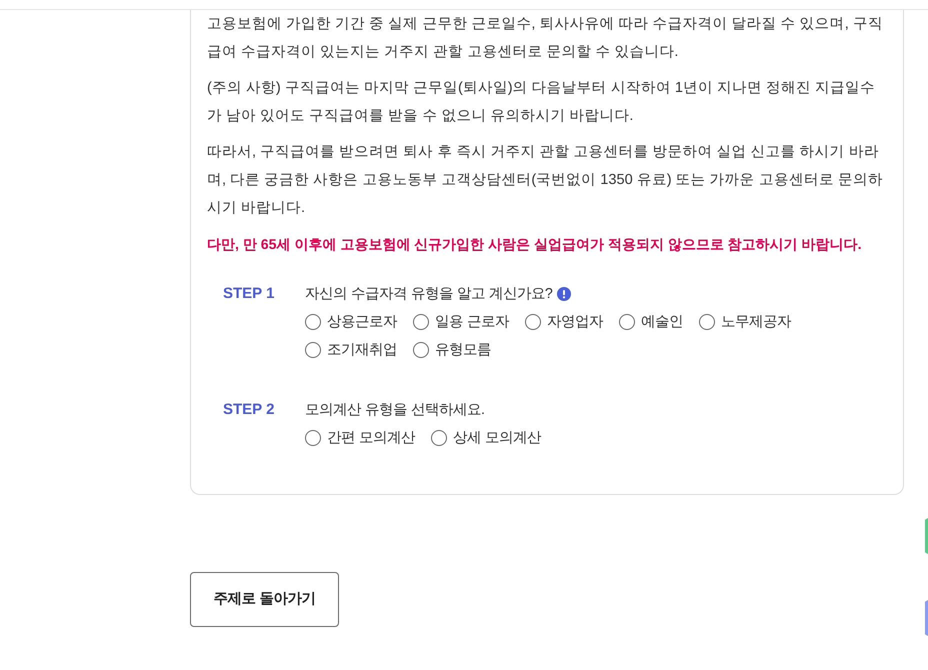  I want to click on radio-label: 예술인, so click(661, 322).